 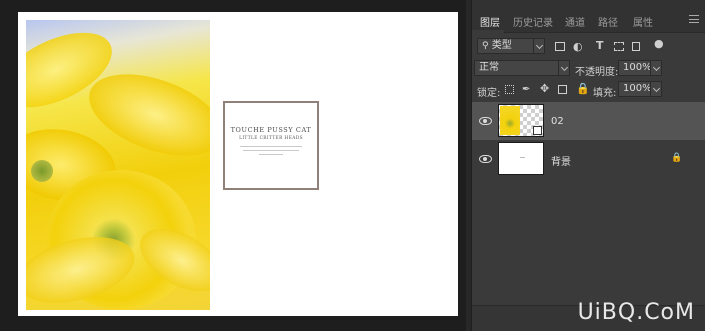 I want to click on card-subtitle: LITTLE CRITTER HEADS, so click(x=271, y=138).